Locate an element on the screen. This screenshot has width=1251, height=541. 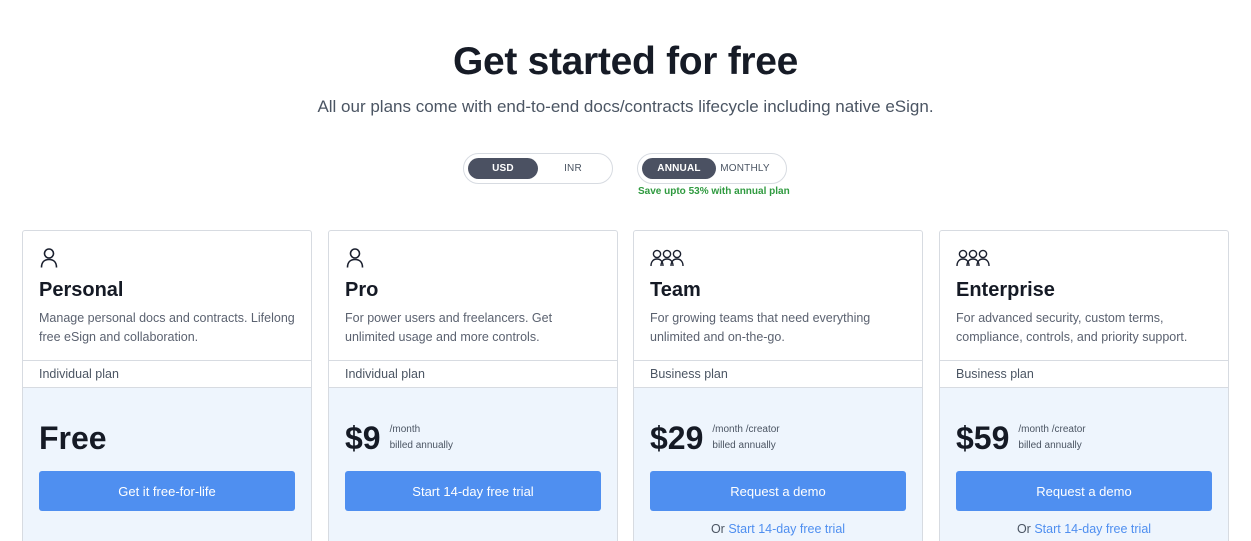
price-row: $9 /month billed annually is located at coordinates (399, 438).